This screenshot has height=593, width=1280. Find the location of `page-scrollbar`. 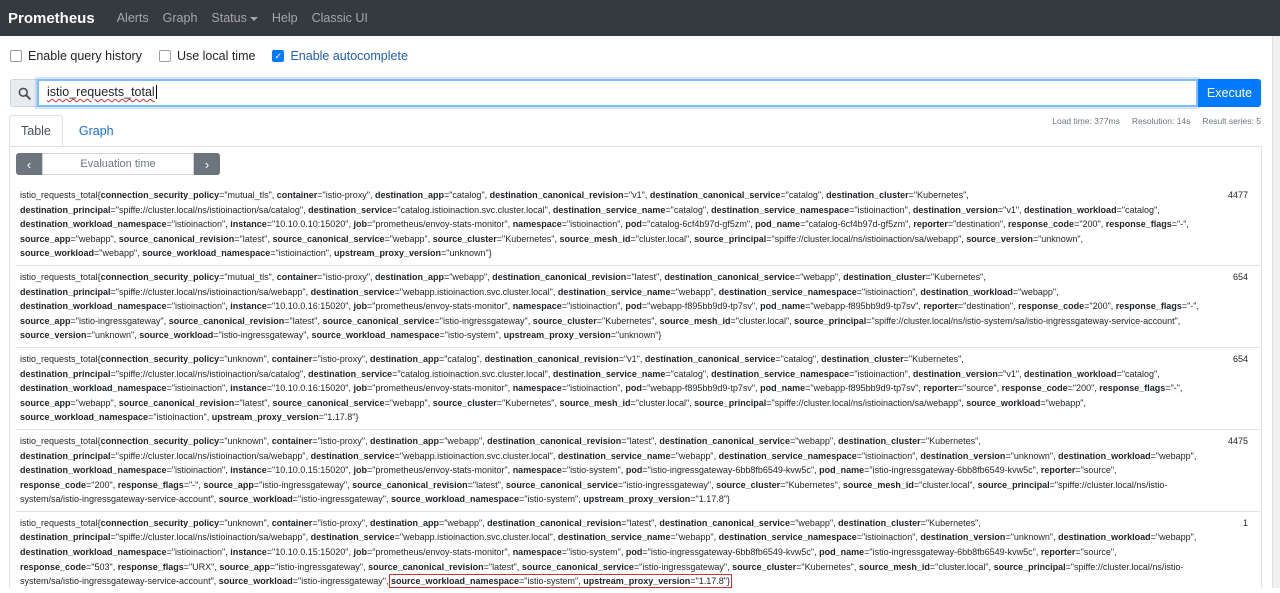

page-scrollbar is located at coordinates (1276, 312).